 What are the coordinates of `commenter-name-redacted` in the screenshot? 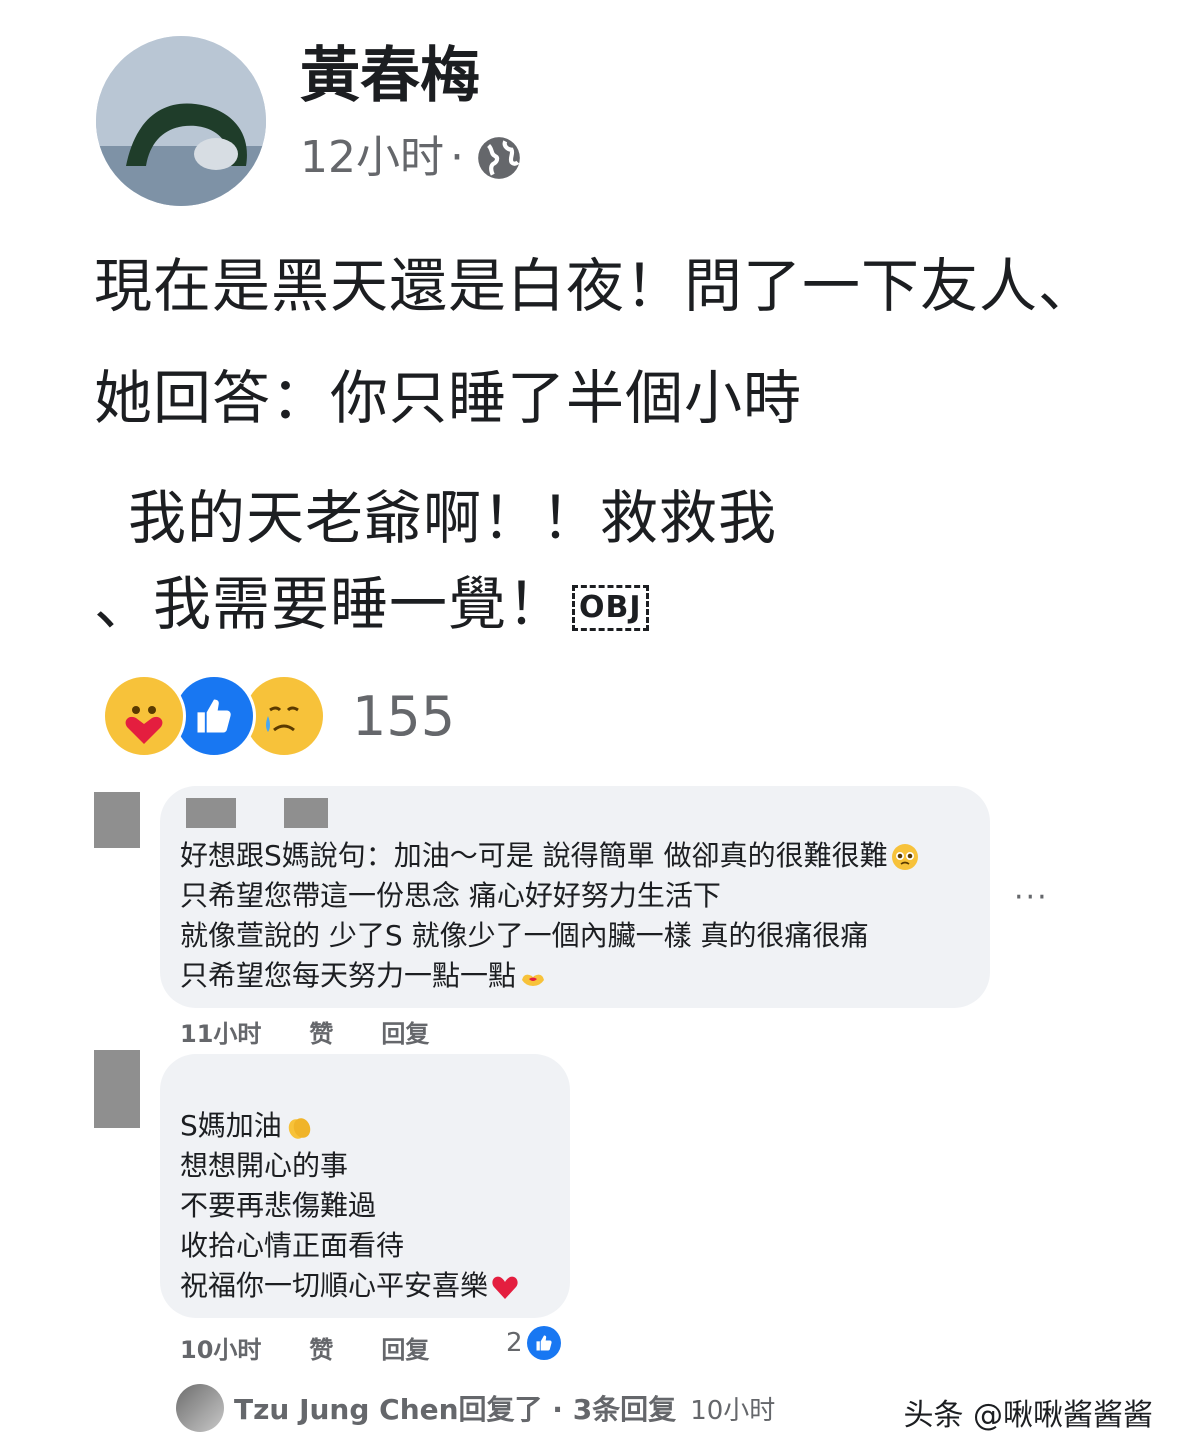 It's located at (211, 813).